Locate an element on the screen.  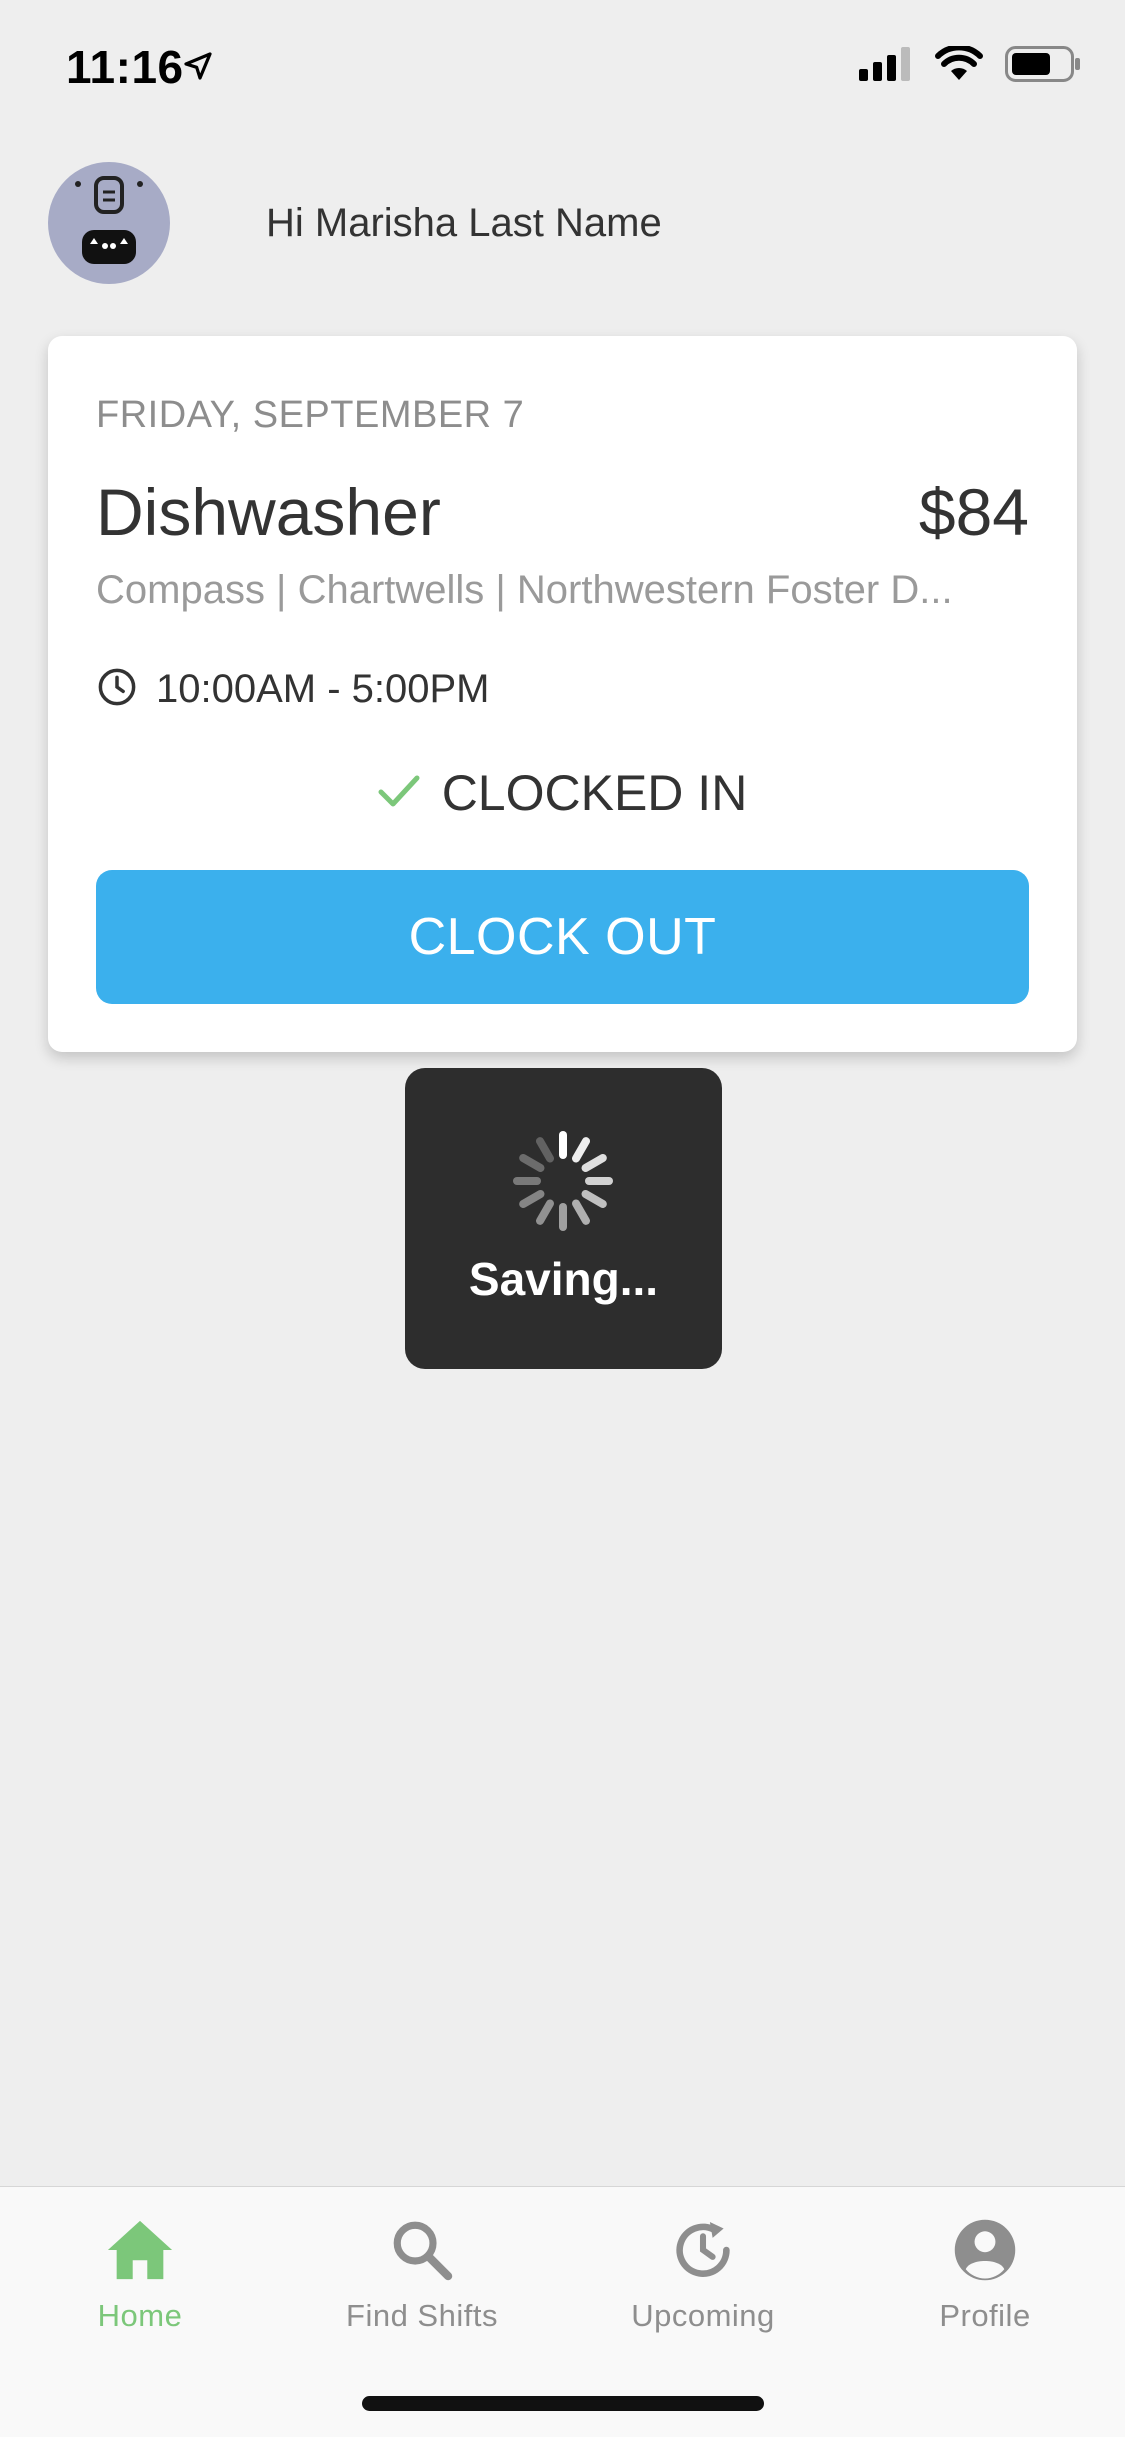
location-arrow-icon is located at coordinates (198, 68).